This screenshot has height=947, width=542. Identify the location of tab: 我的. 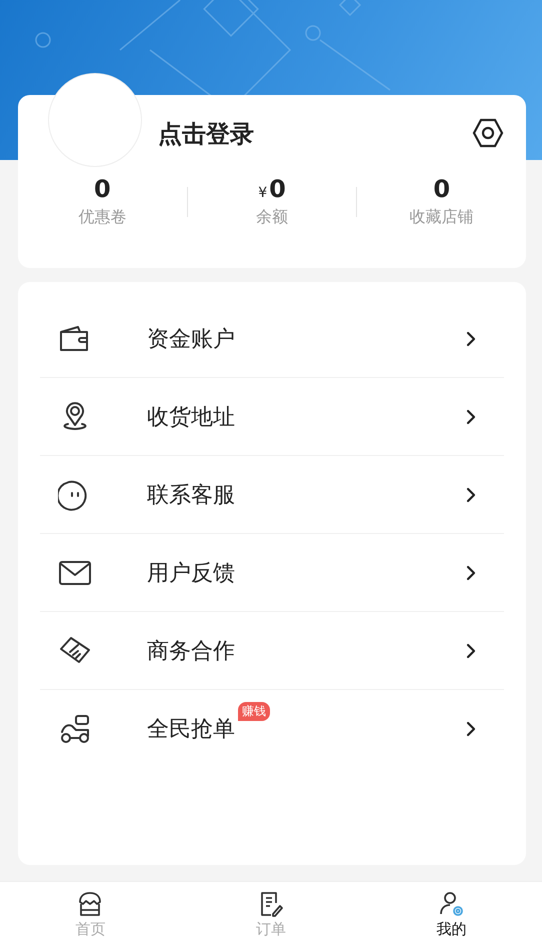
(451, 929).